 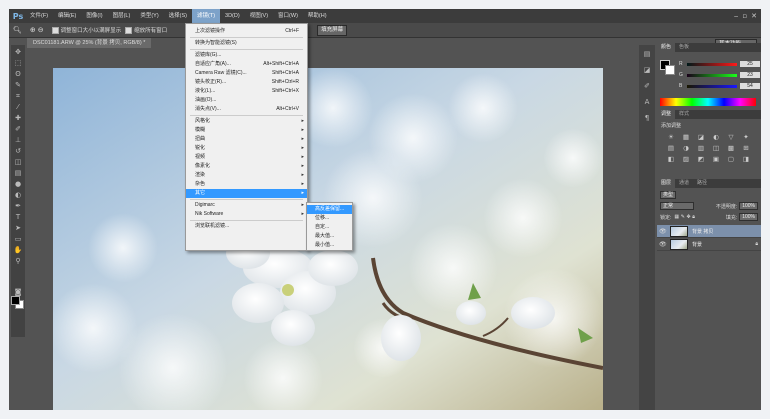 I want to click on tab-styles: 样式, so click(x=684, y=114).